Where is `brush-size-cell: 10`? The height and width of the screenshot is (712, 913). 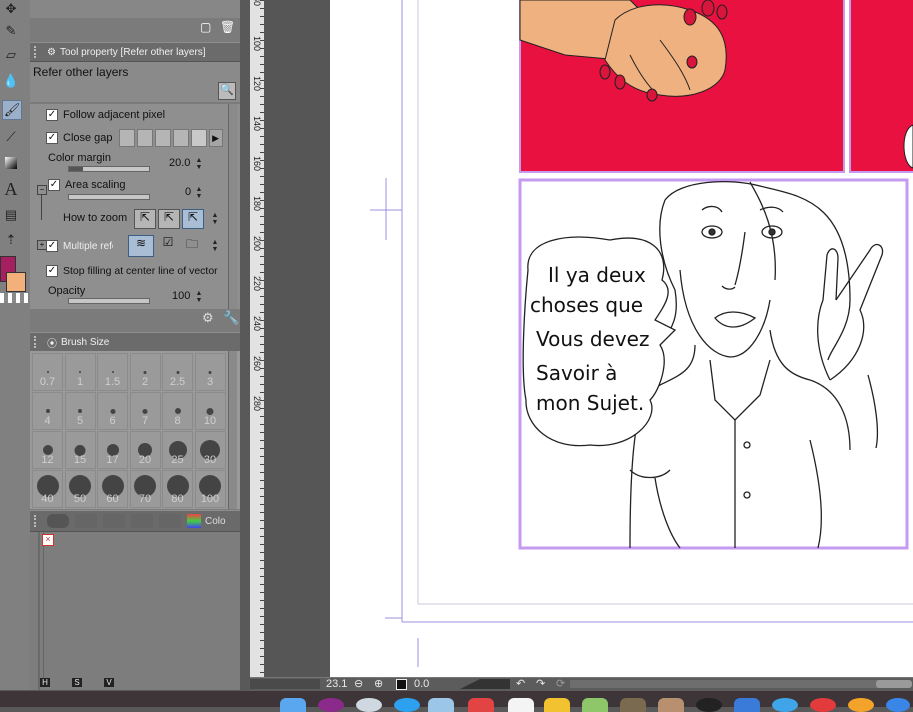
brush-size-cell: 10 is located at coordinates (210, 411).